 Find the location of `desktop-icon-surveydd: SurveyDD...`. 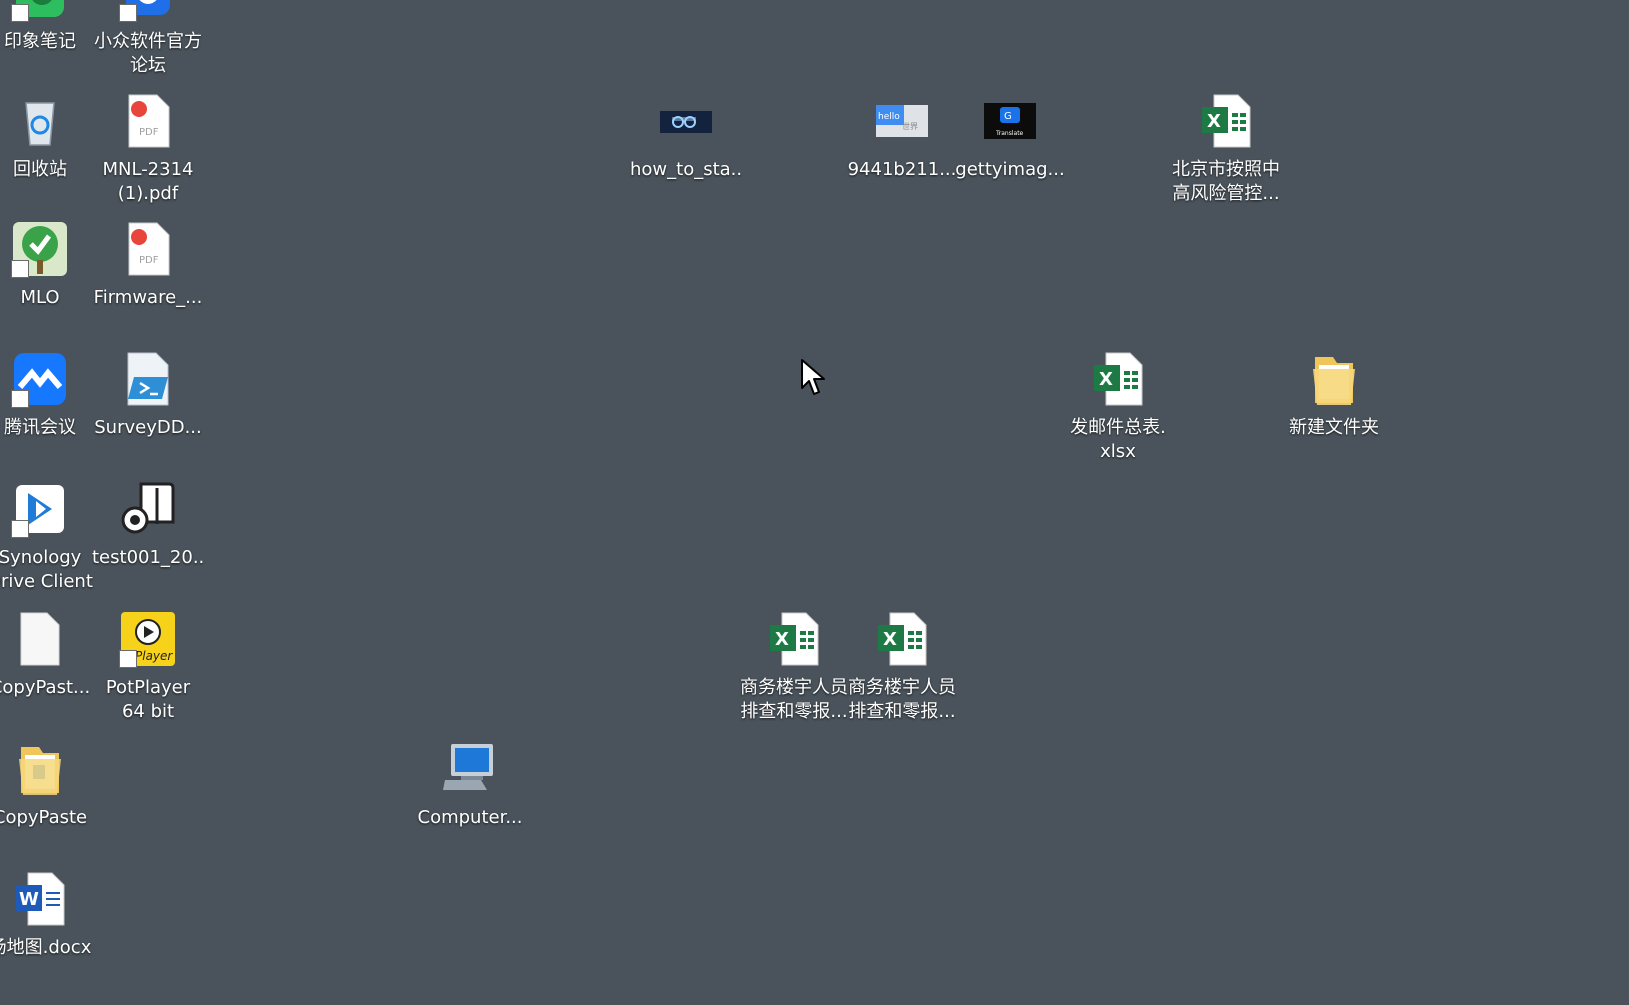

desktop-icon-surveydd: SurveyDD... is located at coordinates (148, 394).